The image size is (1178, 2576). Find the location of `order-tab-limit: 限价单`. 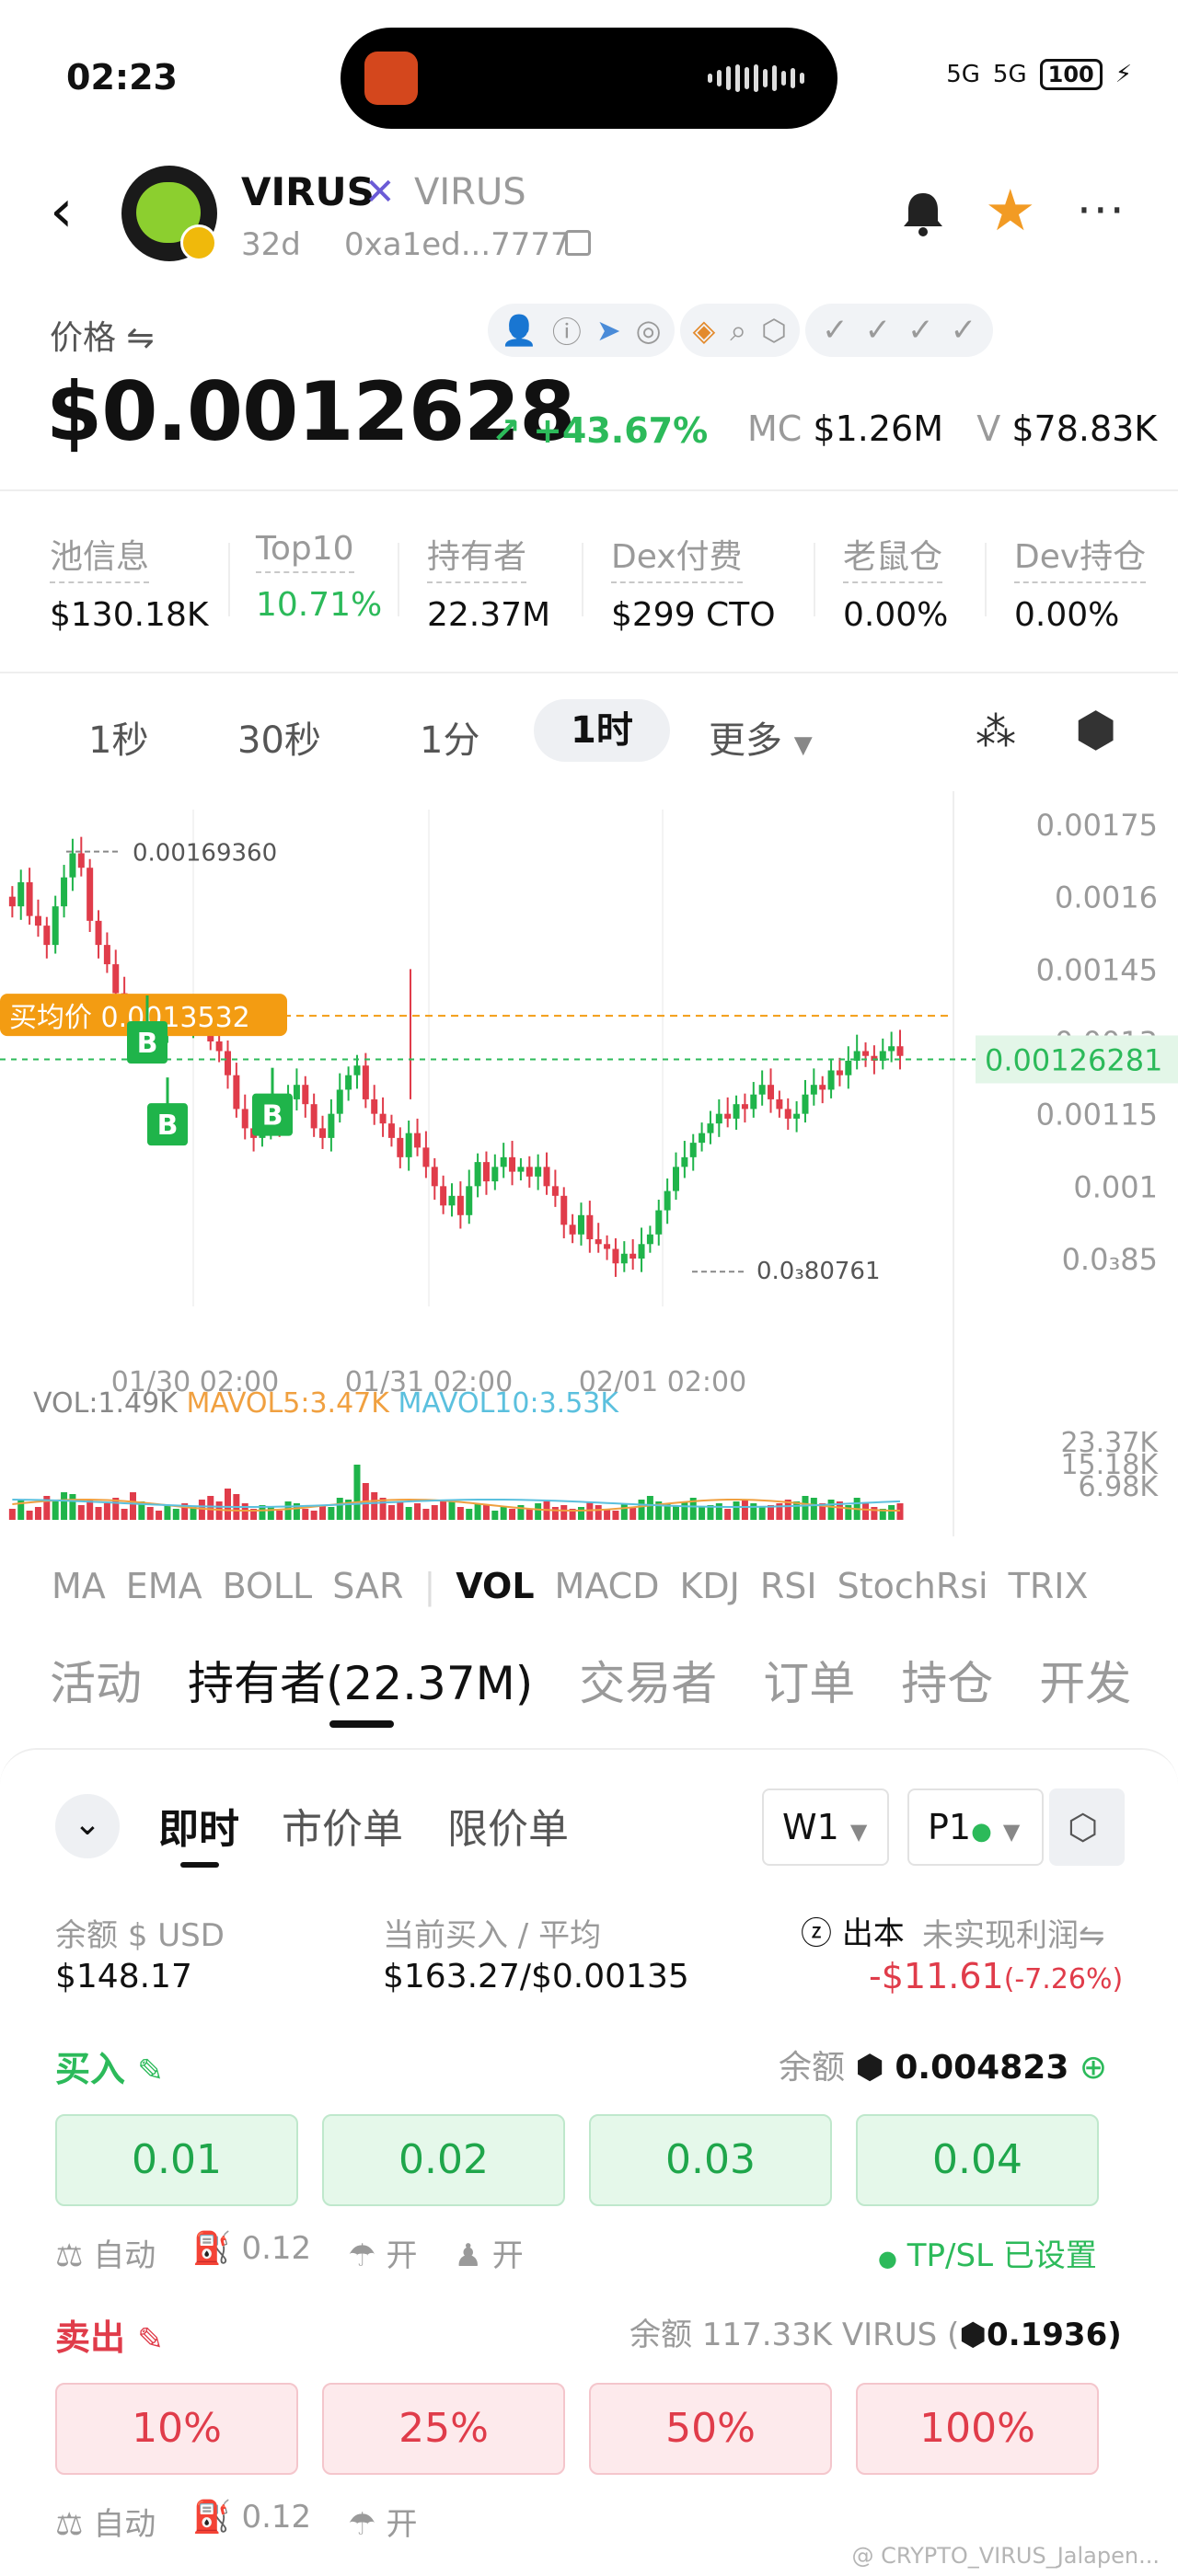

order-tab-limit: 限价单 is located at coordinates (508, 1825).